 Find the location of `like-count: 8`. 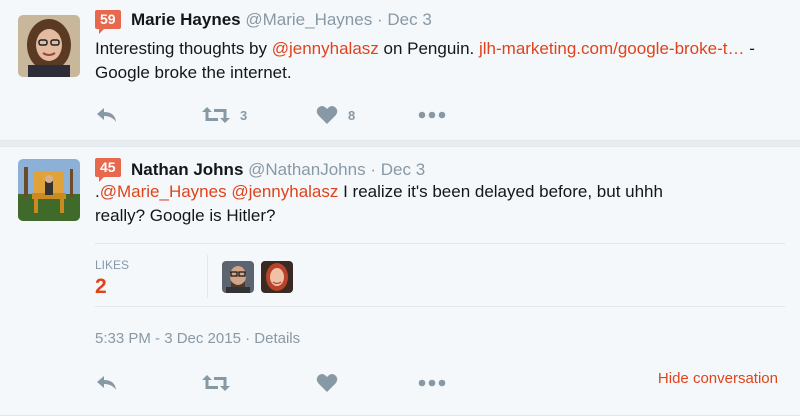

like-count: 8 is located at coordinates (352, 115).